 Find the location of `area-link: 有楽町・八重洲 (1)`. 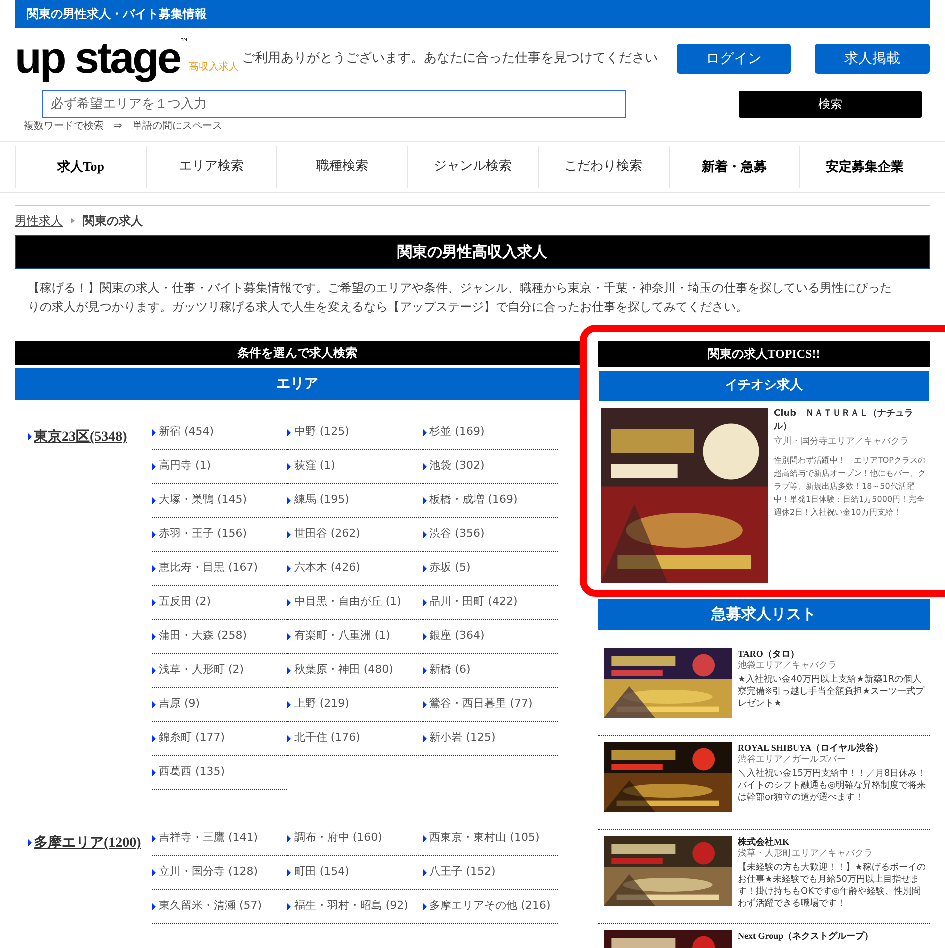

area-link: 有楽町・八重洲 (1) is located at coordinates (342, 636).